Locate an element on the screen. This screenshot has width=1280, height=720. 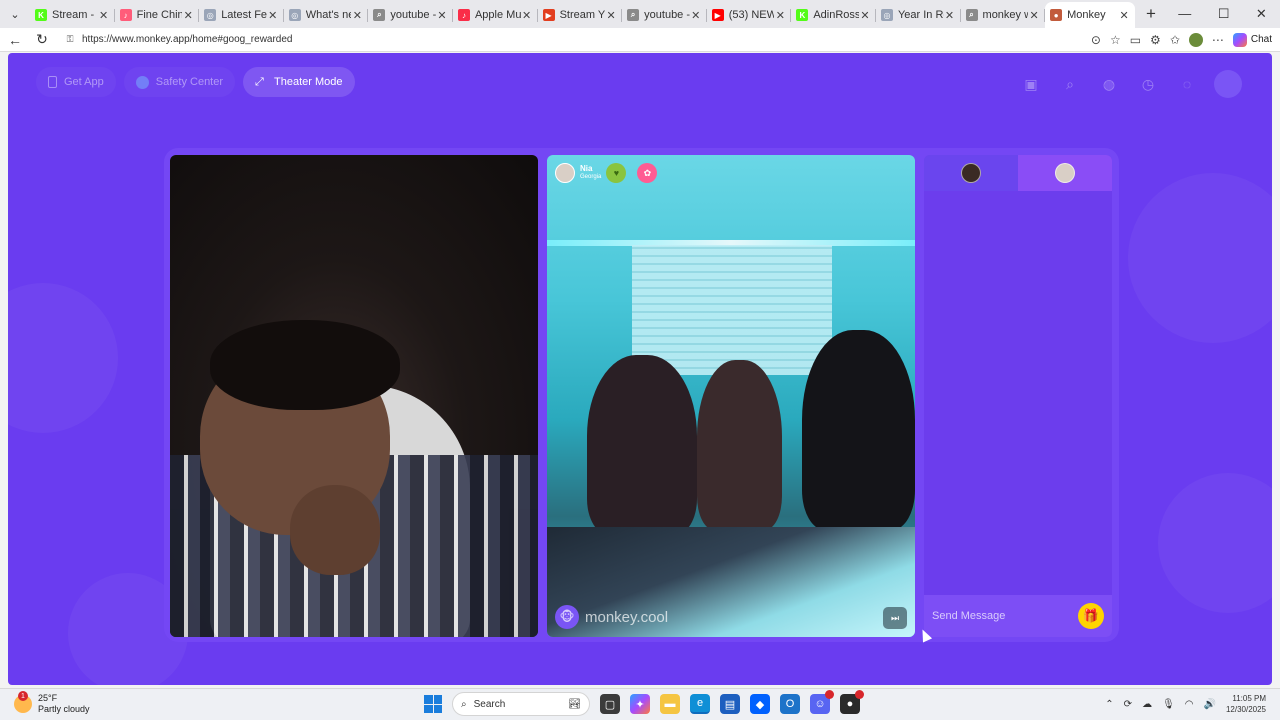
new-tab-button: + is located at coordinates (1151, 14).